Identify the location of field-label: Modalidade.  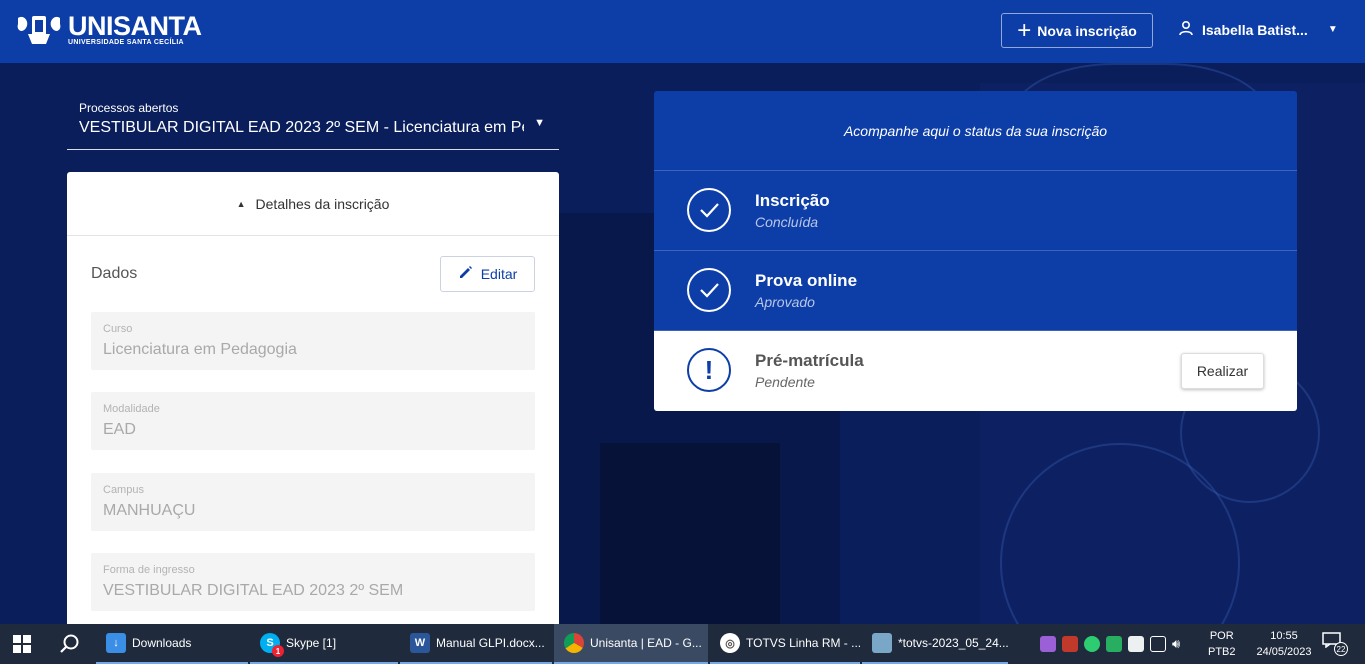
(131, 409).